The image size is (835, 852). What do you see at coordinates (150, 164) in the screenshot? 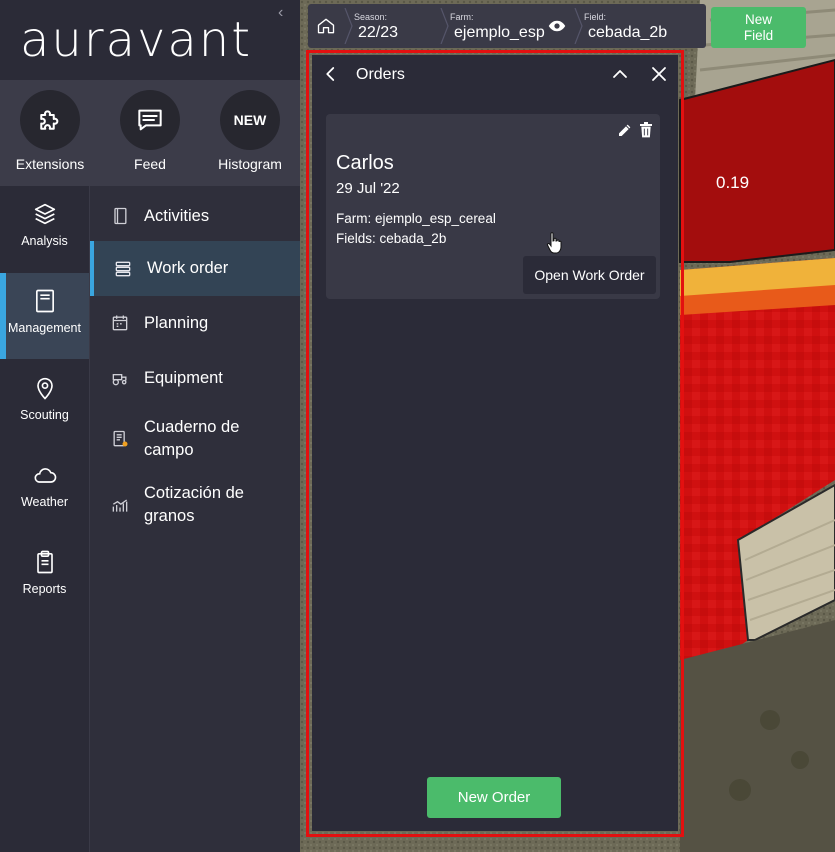
I see `feed-label: Feed` at bounding box center [150, 164].